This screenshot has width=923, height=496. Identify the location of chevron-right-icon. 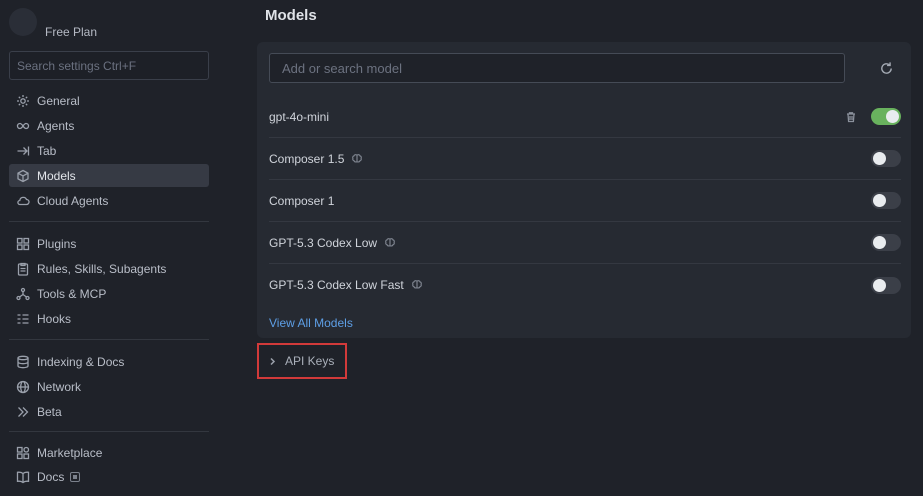
(272, 361).